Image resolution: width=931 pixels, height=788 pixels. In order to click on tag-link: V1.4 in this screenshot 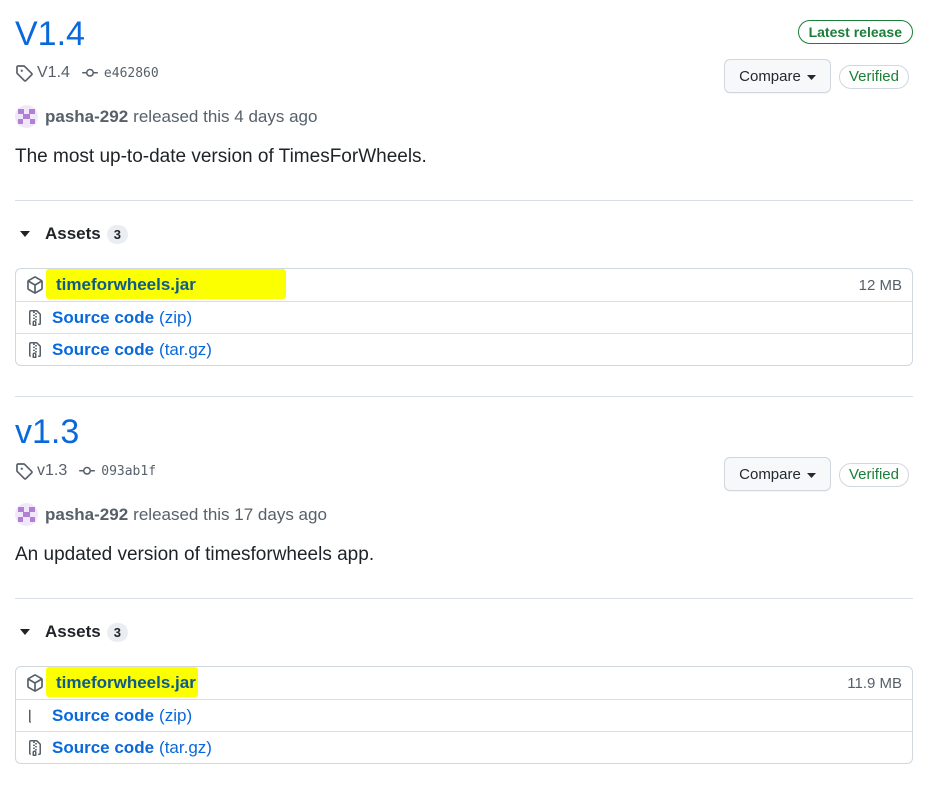, I will do `click(53, 73)`.